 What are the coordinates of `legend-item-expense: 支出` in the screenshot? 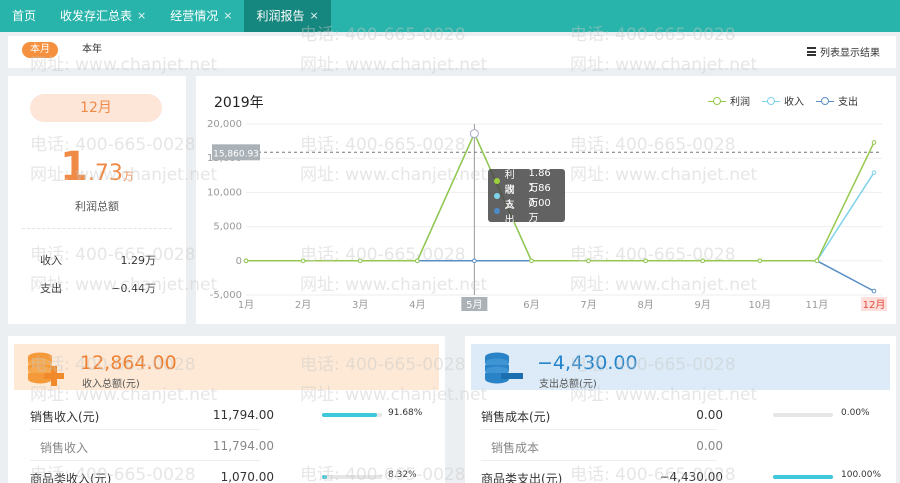 It's located at (837, 100).